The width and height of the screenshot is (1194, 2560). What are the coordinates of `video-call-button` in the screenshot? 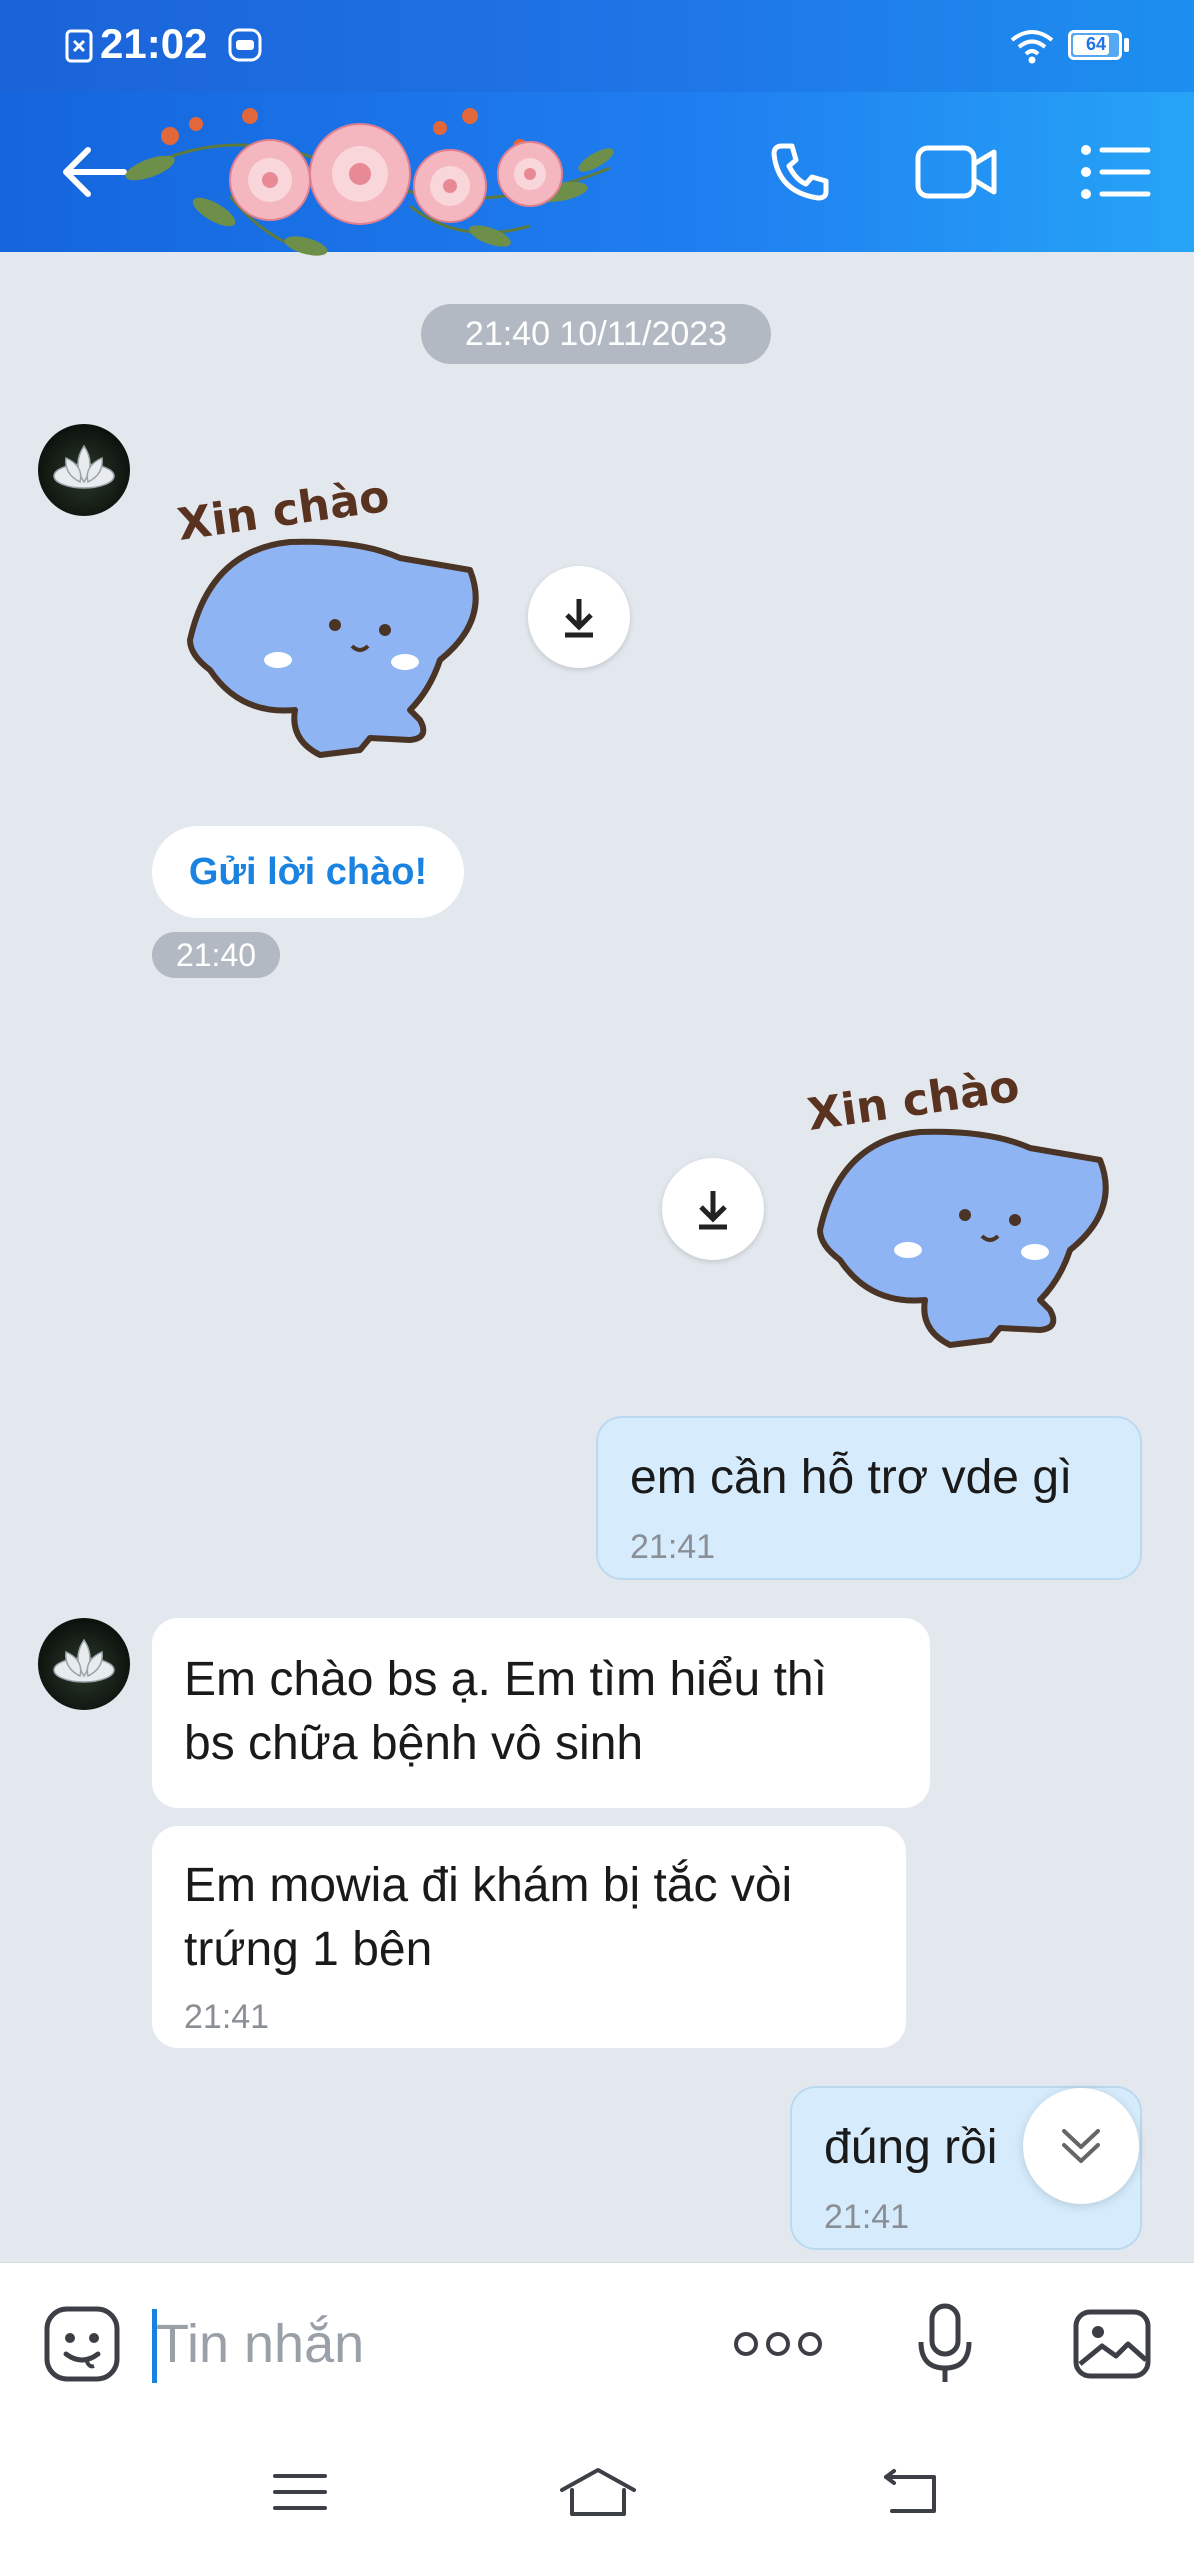 It's located at (956, 172).